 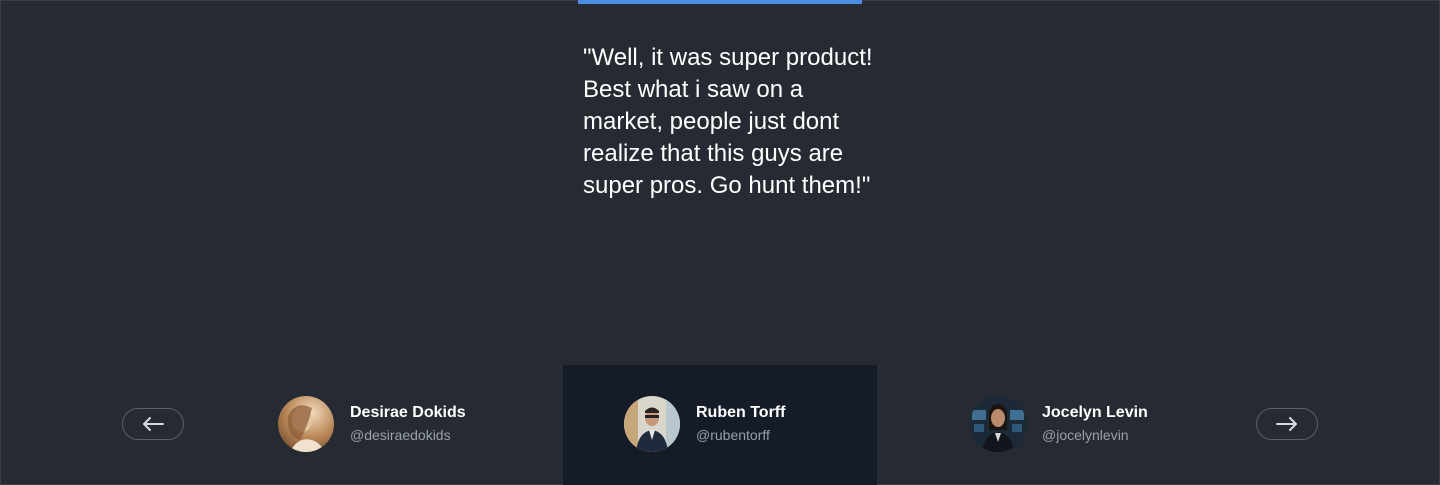 What do you see at coordinates (720, 2) in the screenshot?
I see `active-indicator-bar` at bounding box center [720, 2].